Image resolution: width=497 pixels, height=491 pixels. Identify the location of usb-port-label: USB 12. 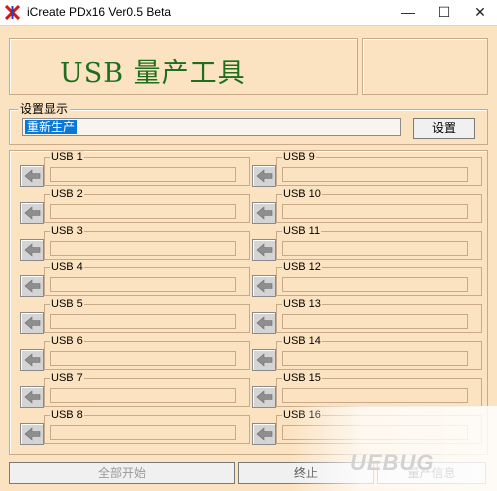
(302, 267).